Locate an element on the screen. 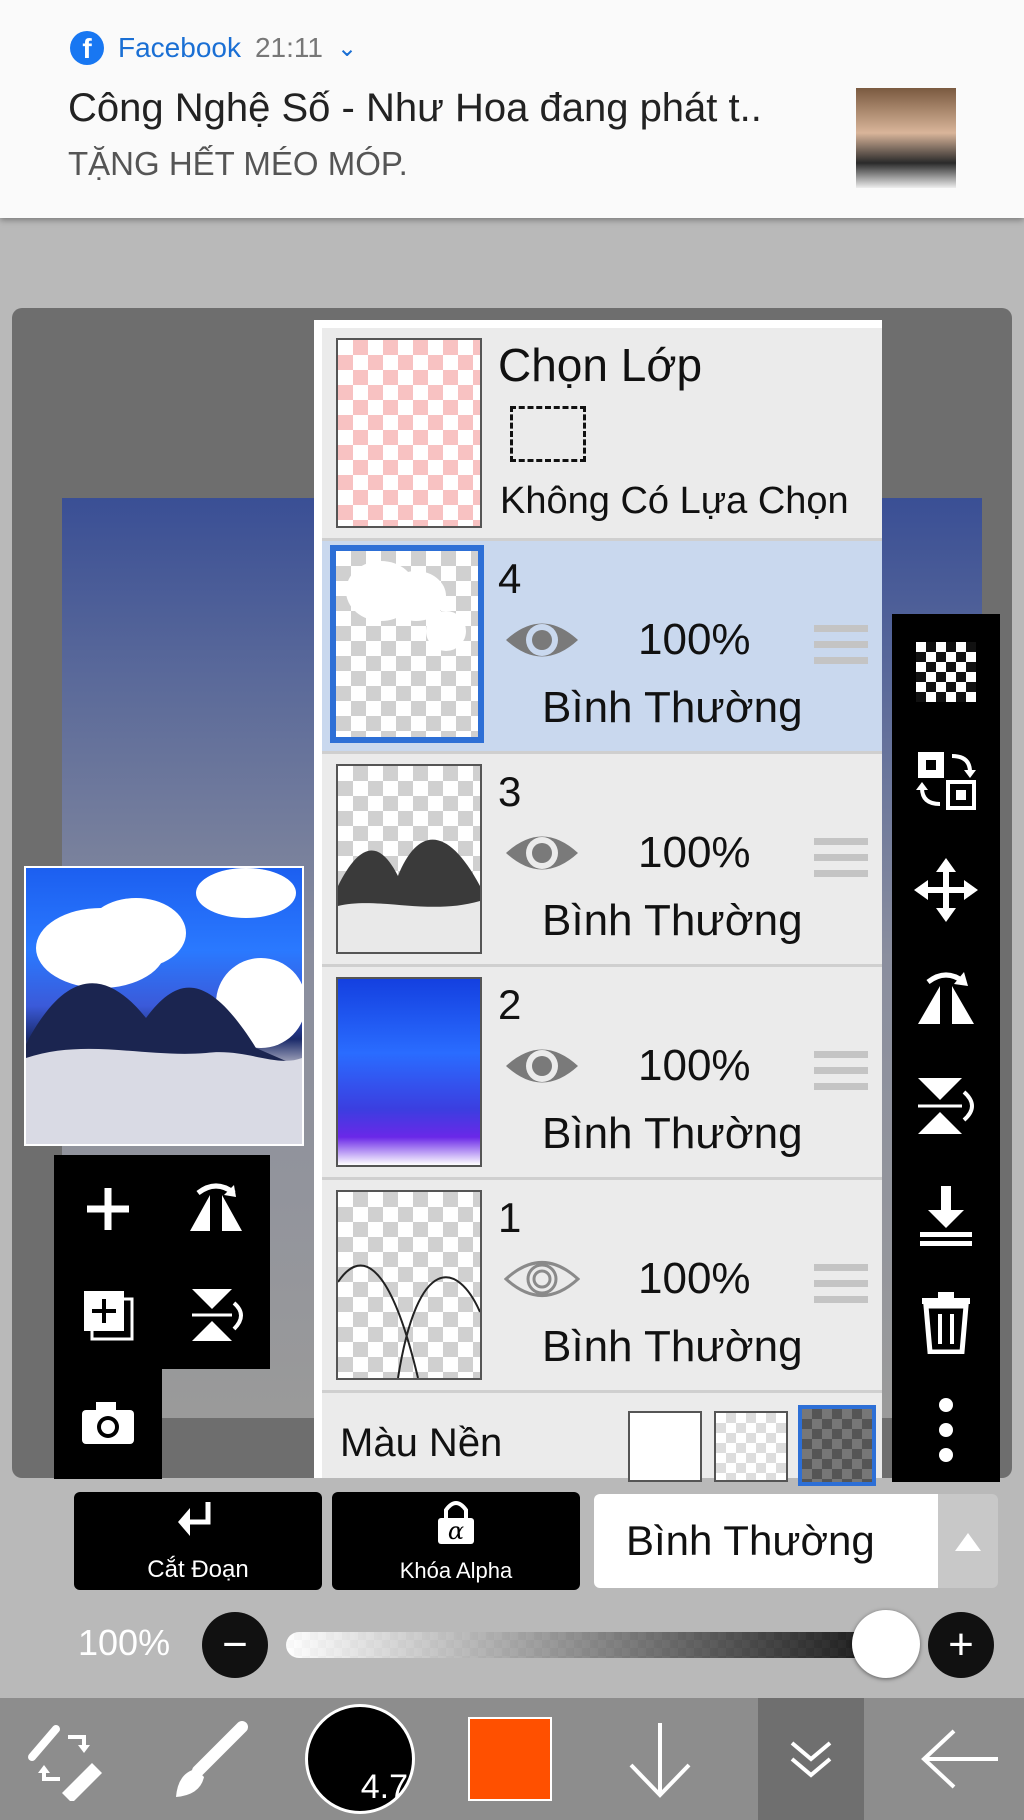  swap-icon is located at coordinates (946, 781).